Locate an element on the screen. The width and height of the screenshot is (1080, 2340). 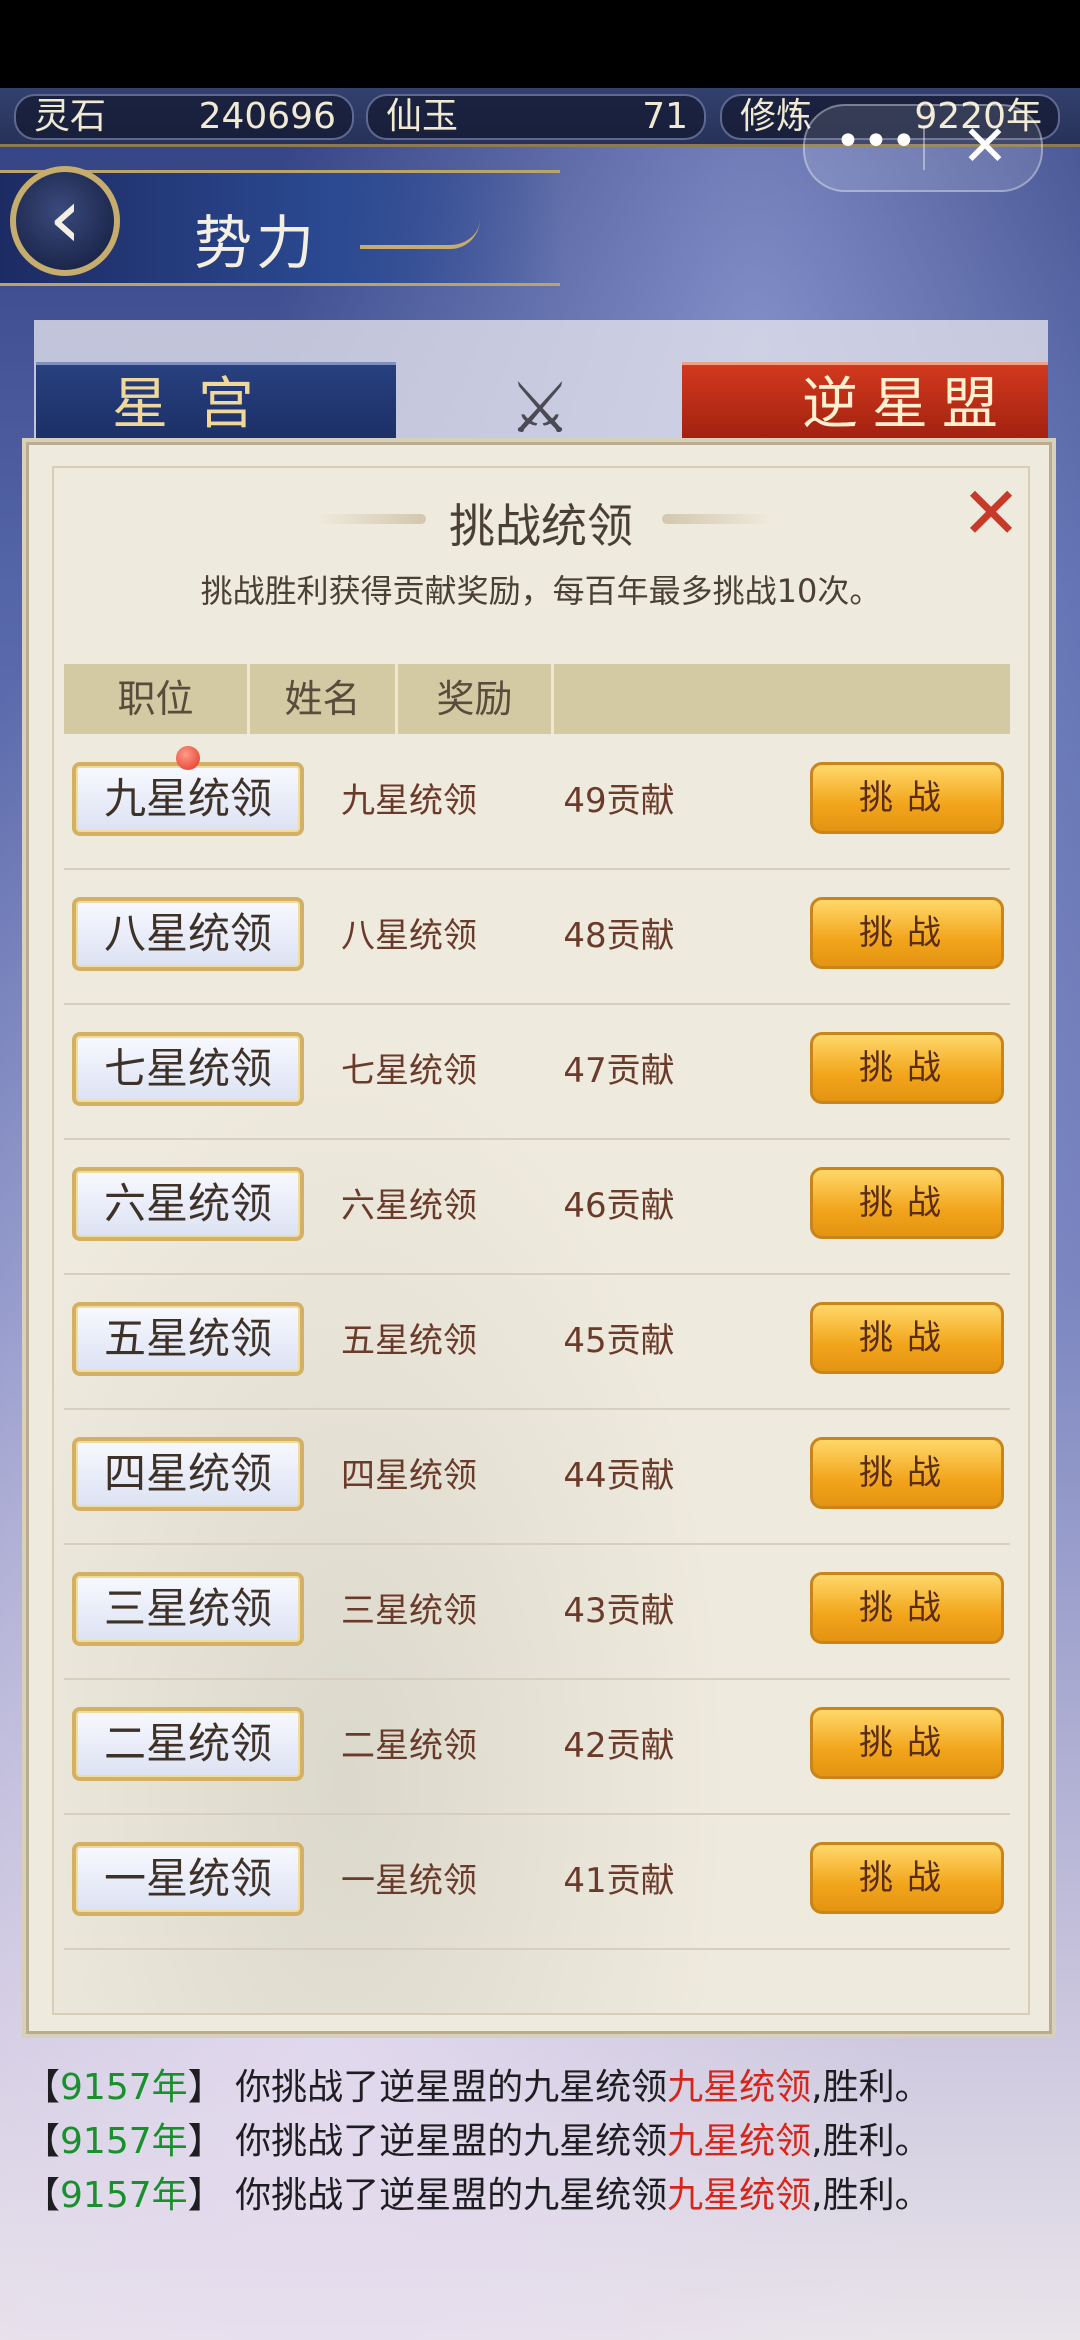
table-row: 五星统领 五星统领 45贡献 挑战 is located at coordinates (537, 1342).